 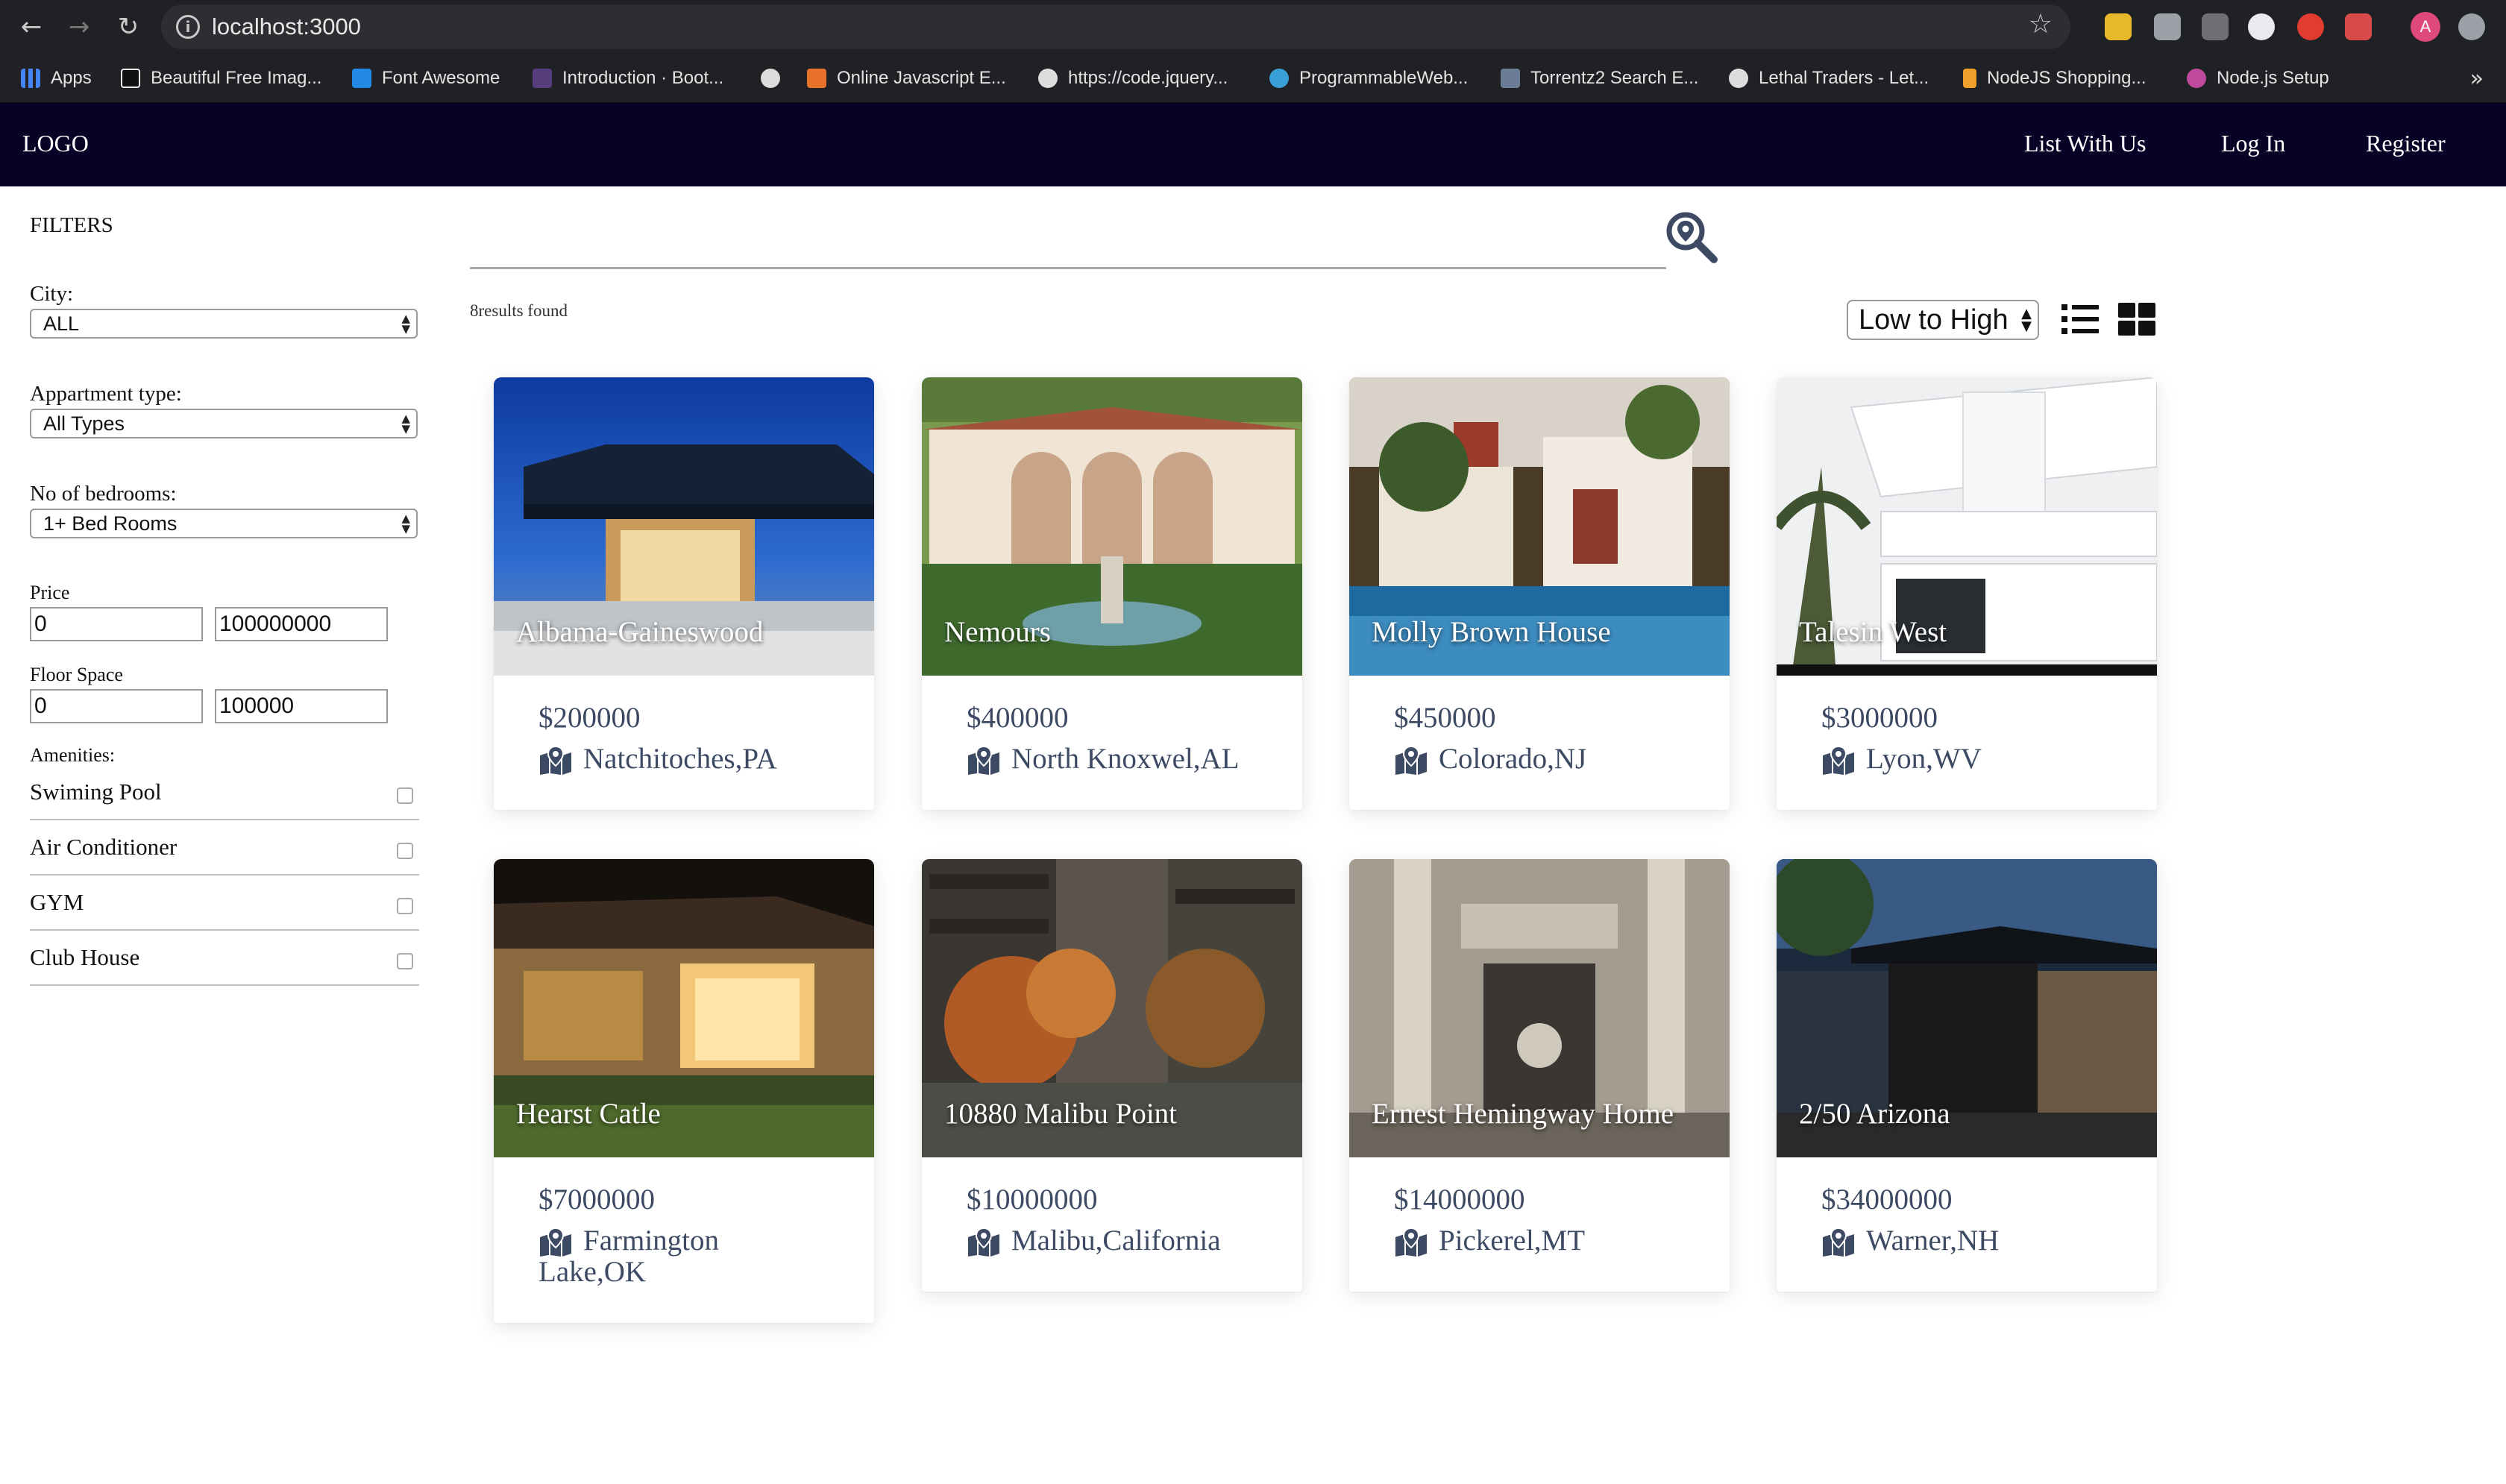 What do you see at coordinates (1068, 268) in the screenshot?
I see `search-input` at bounding box center [1068, 268].